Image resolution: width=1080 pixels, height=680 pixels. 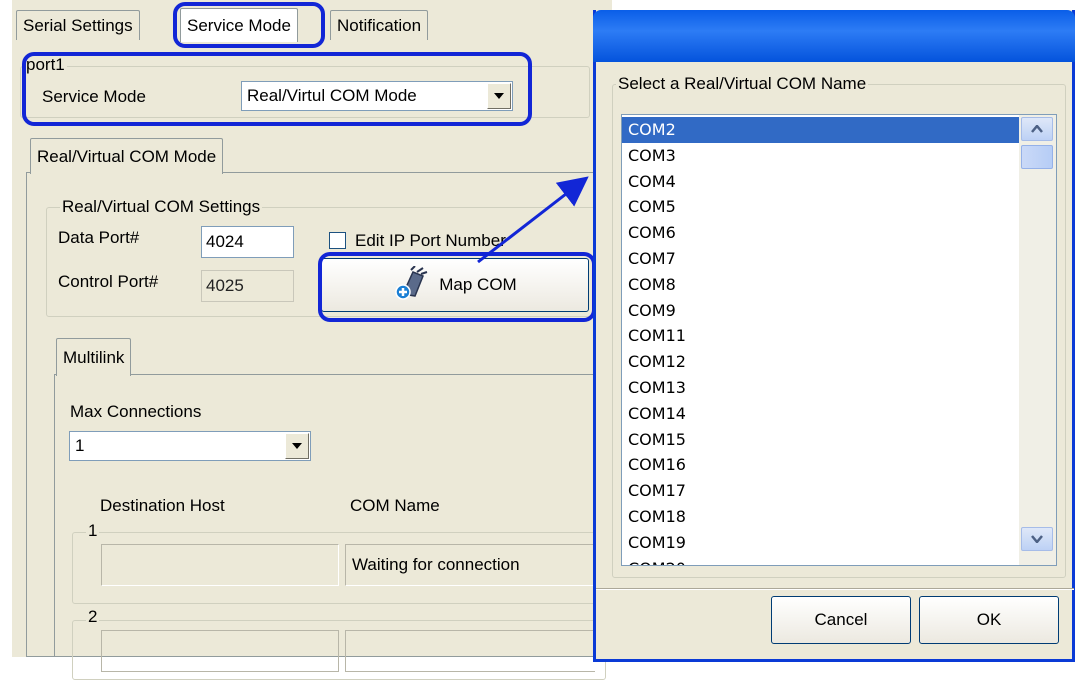 What do you see at coordinates (820, 207) in the screenshot?
I see `list-item: COM5` at bounding box center [820, 207].